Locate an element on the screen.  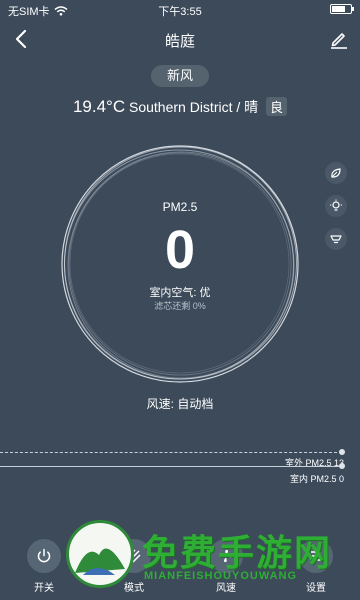
filter-remaining: 滤芯还剩 0% is located at coordinates (180, 306).